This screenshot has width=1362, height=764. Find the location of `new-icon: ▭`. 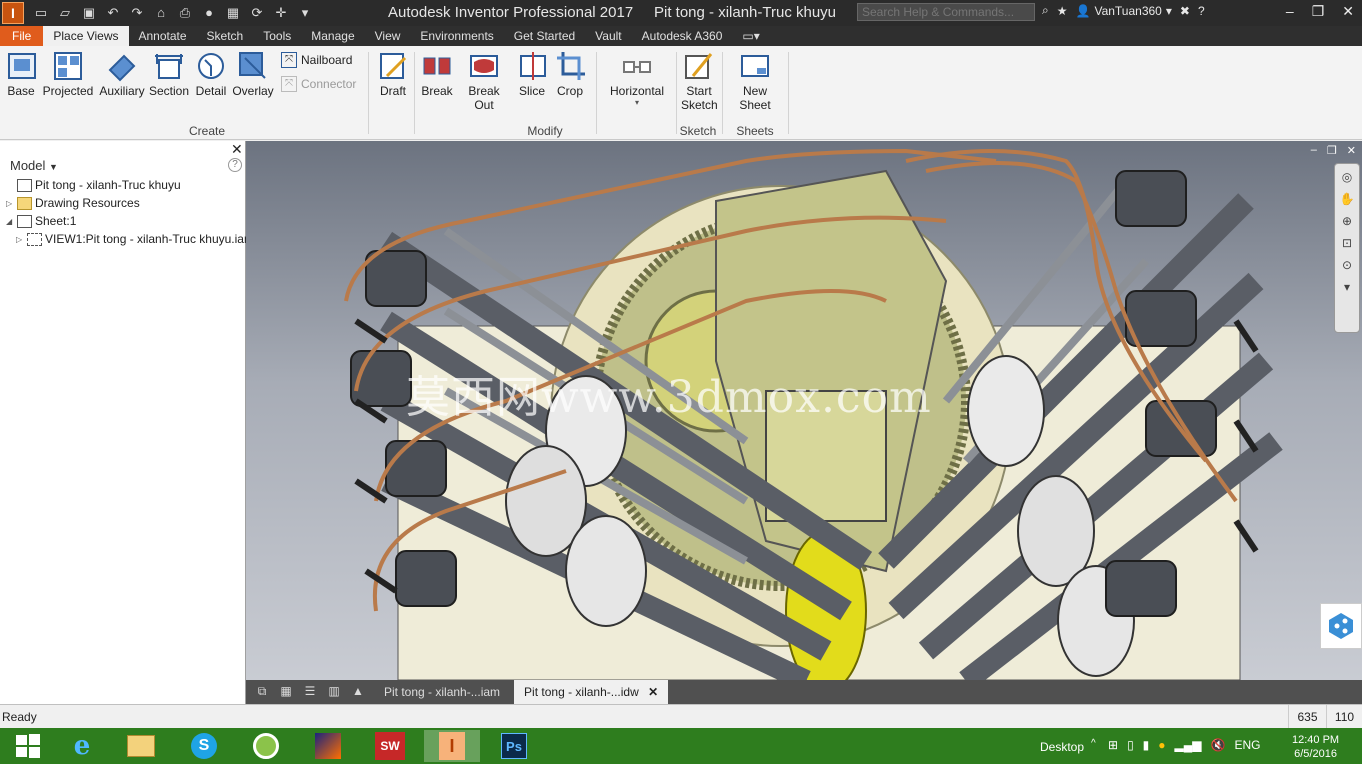

new-icon: ▭ is located at coordinates (41, 13).